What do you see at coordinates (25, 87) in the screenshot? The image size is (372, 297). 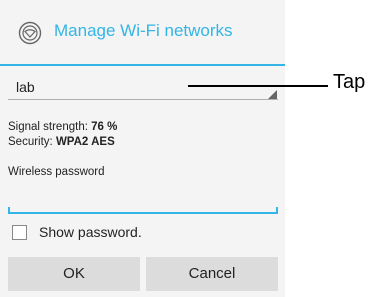 I see `network-select-value: lab` at bounding box center [25, 87].